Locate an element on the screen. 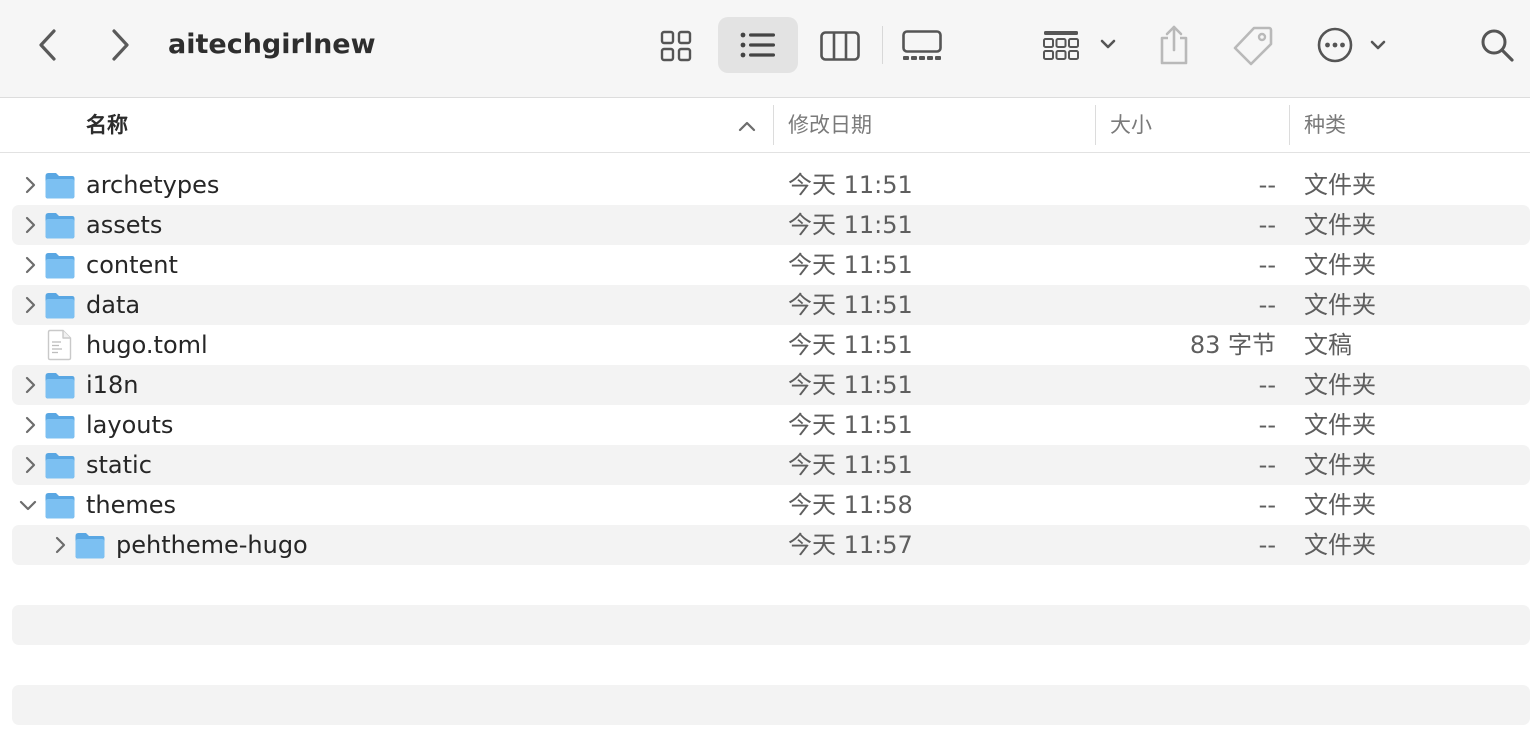  toolbar: aitechgirlnew is located at coordinates (765, 49).